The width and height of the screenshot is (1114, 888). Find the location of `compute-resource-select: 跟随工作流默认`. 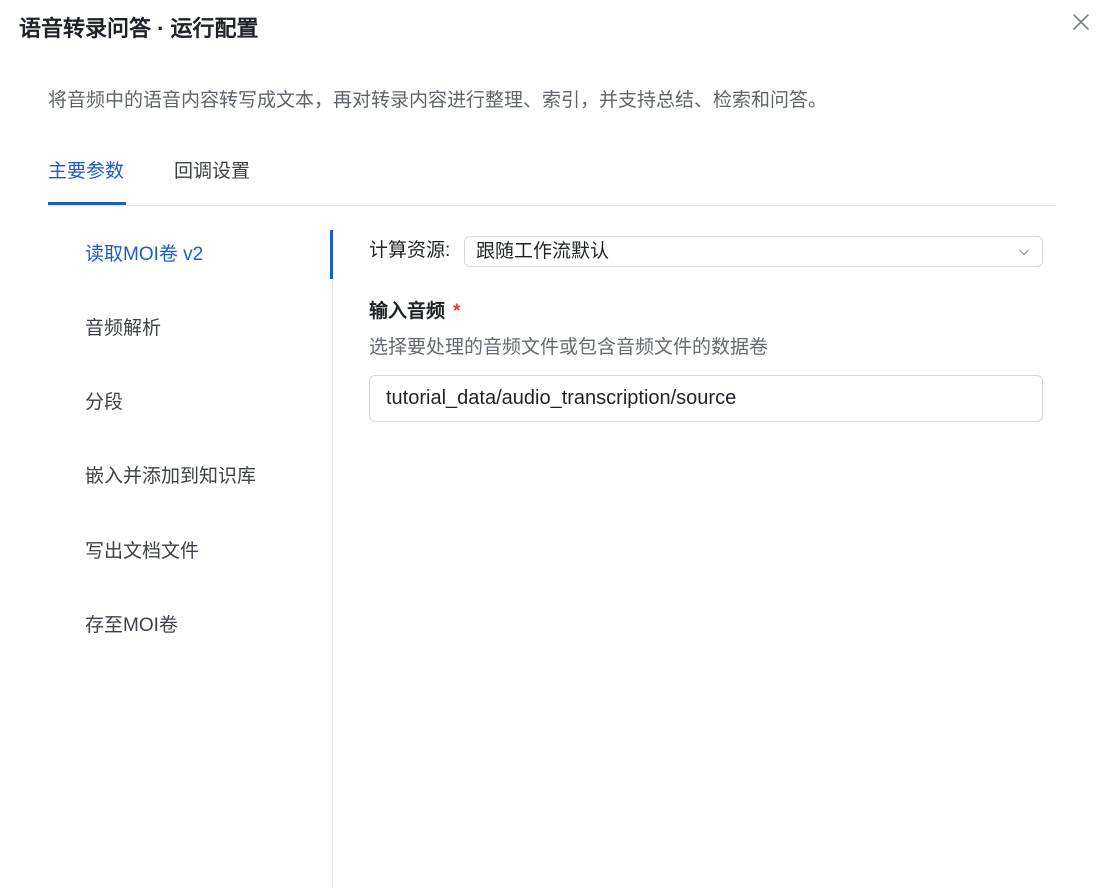

compute-resource-select: 跟随工作流默认 is located at coordinates (753, 251).